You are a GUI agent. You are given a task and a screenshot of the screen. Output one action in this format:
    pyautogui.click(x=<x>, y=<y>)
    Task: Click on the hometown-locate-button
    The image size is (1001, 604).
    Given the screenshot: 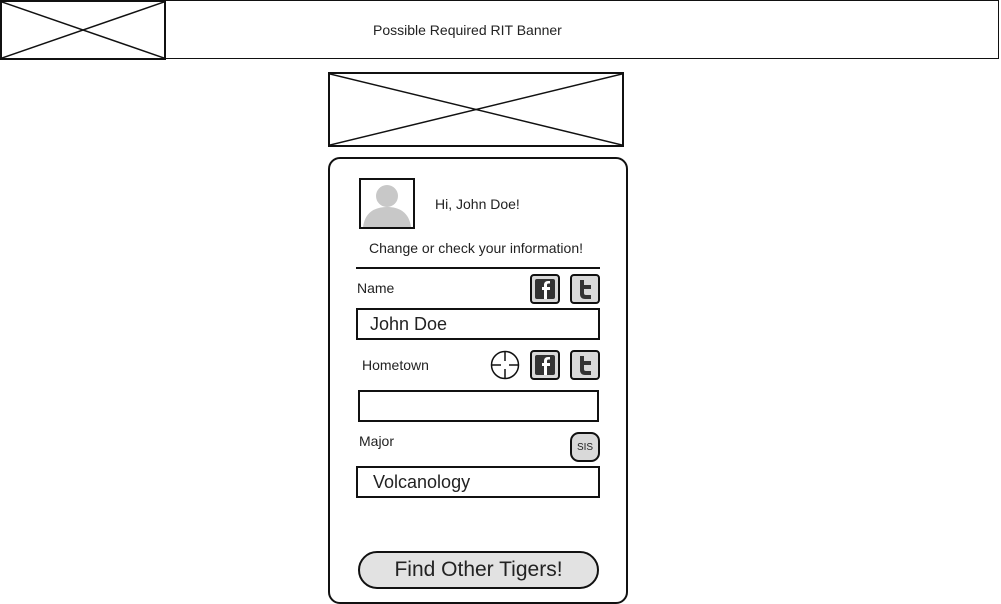 What is the action you would take?
    pyautogui.click(x=505, y=365)
    